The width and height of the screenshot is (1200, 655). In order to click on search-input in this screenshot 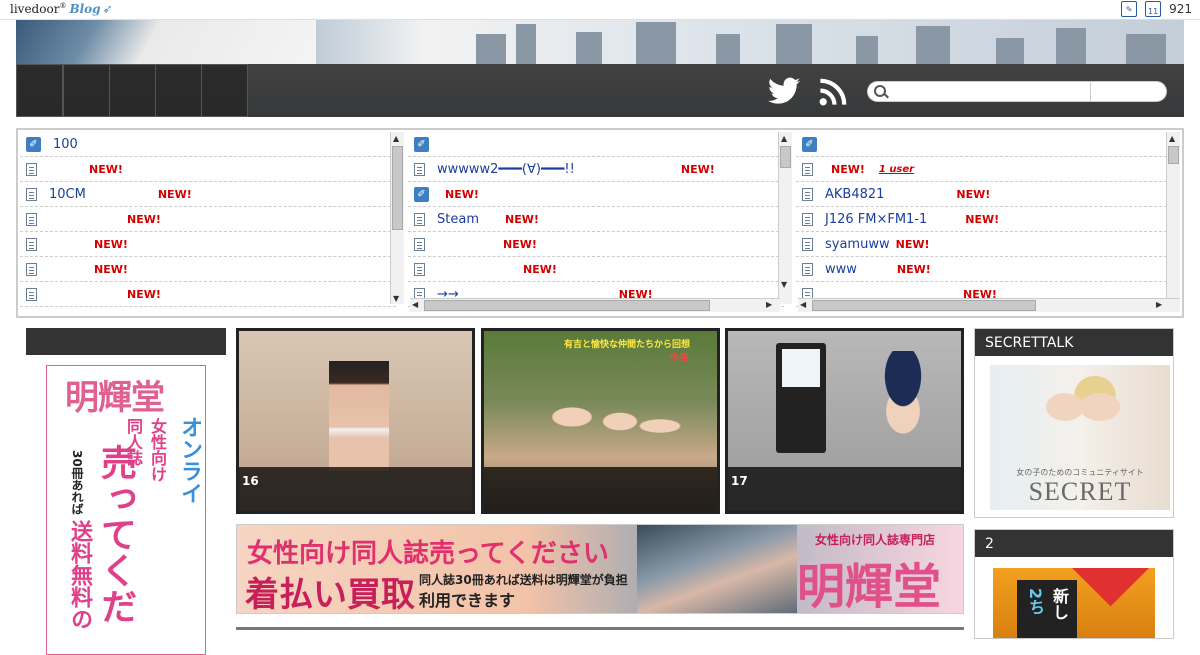, I will do `click(988, 91)`.